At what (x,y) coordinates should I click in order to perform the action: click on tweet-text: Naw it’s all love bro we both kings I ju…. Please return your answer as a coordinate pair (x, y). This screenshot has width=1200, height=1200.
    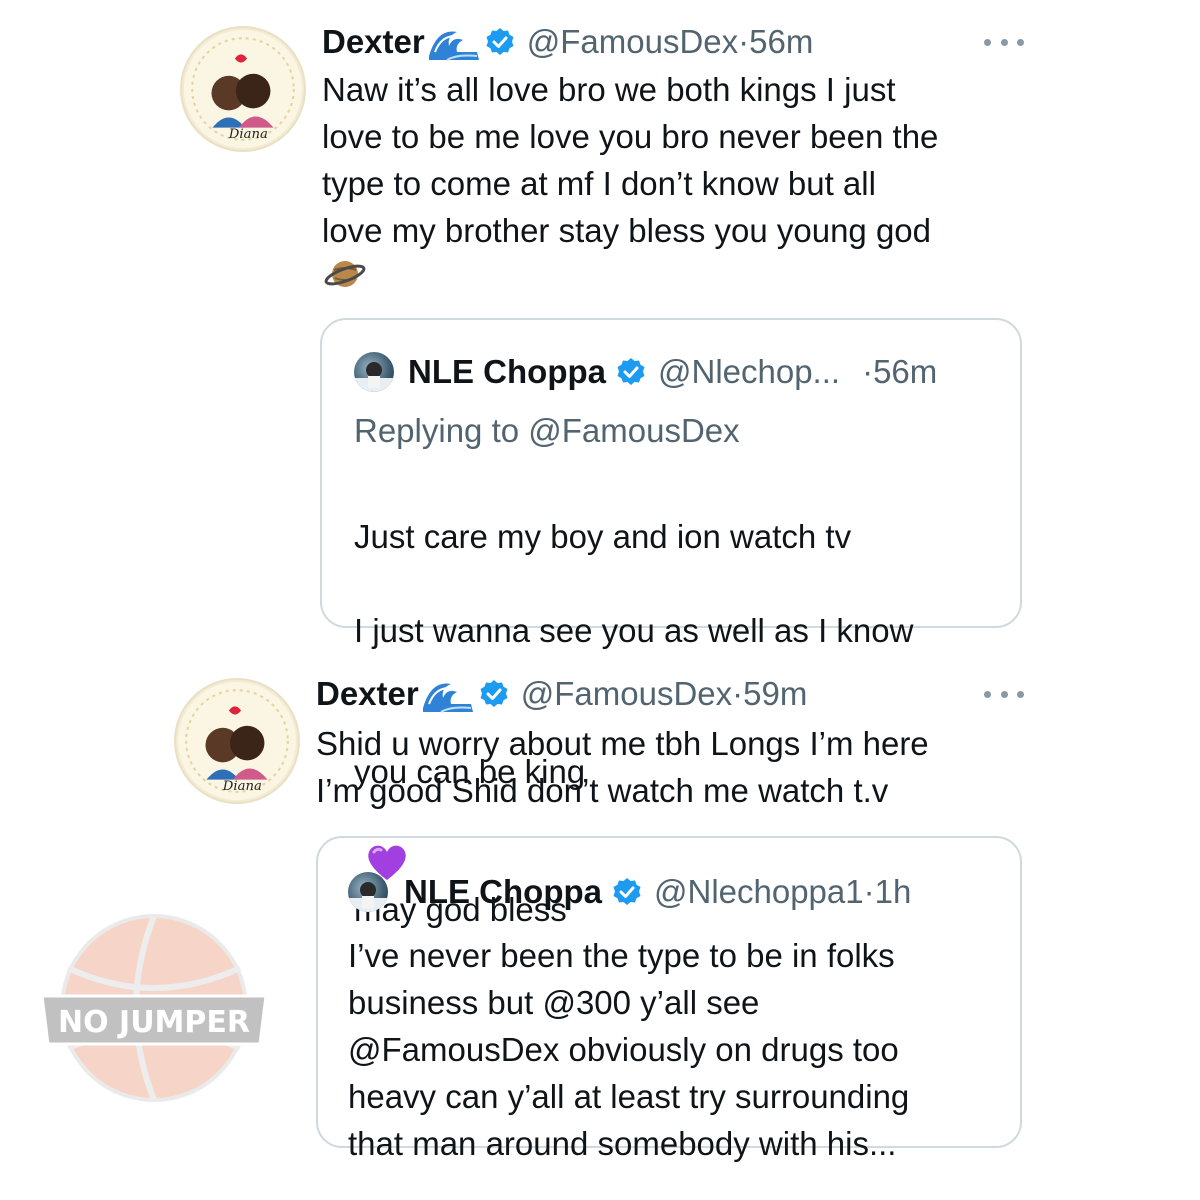
    Looking at the image, I should click on (630, 160).